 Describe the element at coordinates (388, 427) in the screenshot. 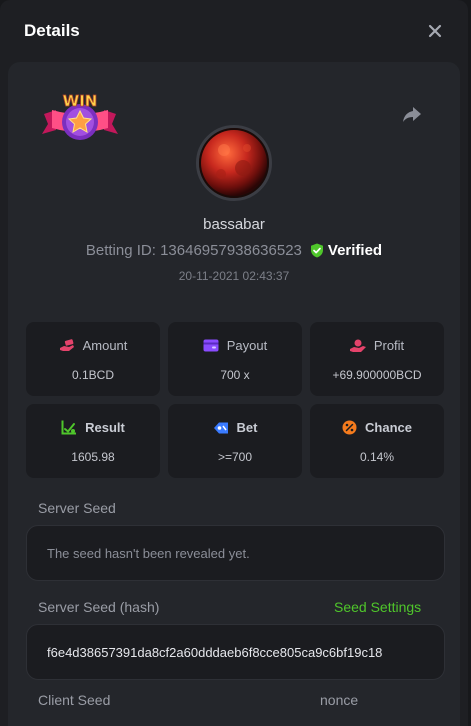

I see `stat-label: Chance` at that location.